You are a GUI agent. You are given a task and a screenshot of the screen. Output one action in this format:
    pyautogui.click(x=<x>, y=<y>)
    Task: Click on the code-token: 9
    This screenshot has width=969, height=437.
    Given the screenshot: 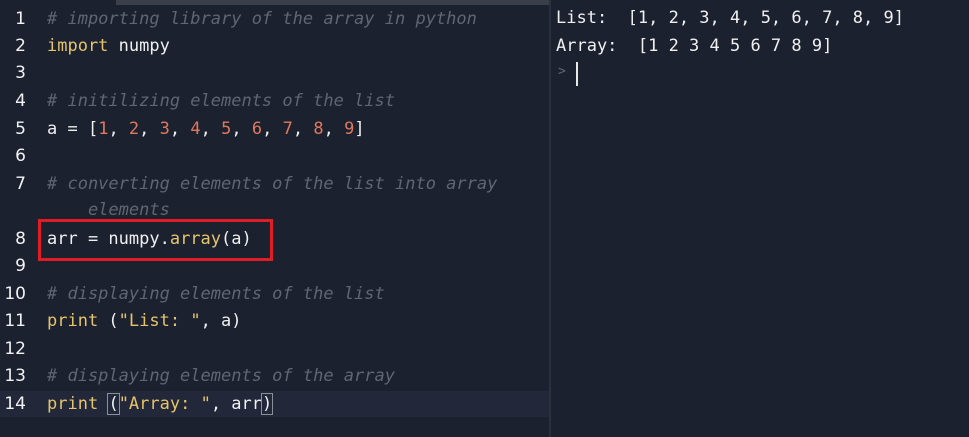 What is the action you would take?
    pyautogui.click(x=349, y=129)
    